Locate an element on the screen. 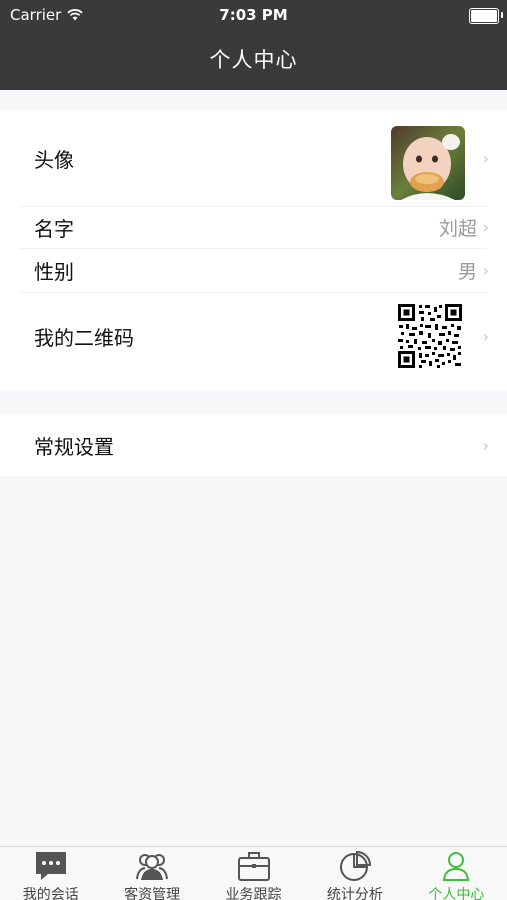 The height and width of the screenshot is (900, 507). tab-bar: 我的会话 客资管理 业务跟踪 统计分析 个人中心 is located at coordinates (253, 873).